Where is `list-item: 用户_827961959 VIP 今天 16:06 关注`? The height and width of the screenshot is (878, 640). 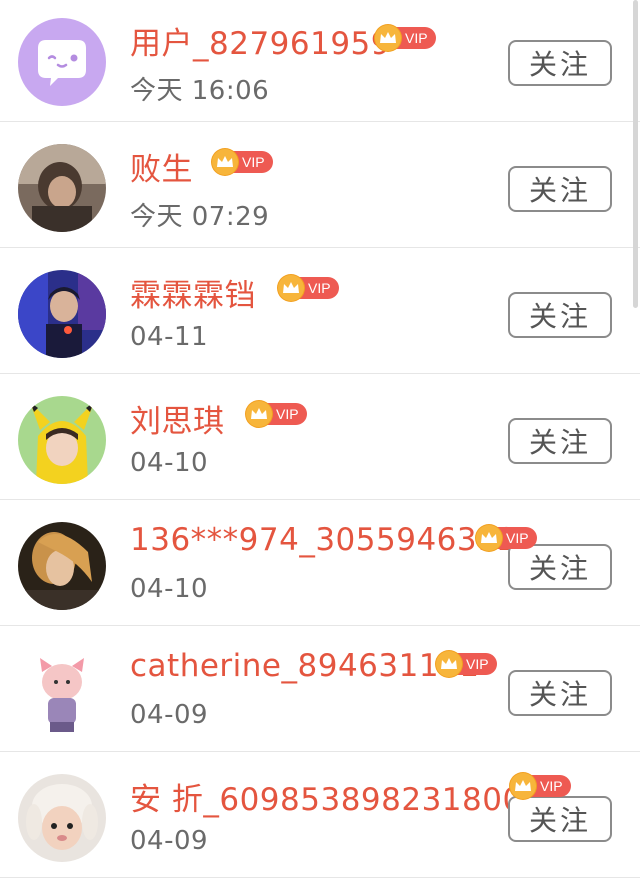 list-item: 用户_827961959 VIP 今天 16:06 关注 is located at coordinates (320, 61).